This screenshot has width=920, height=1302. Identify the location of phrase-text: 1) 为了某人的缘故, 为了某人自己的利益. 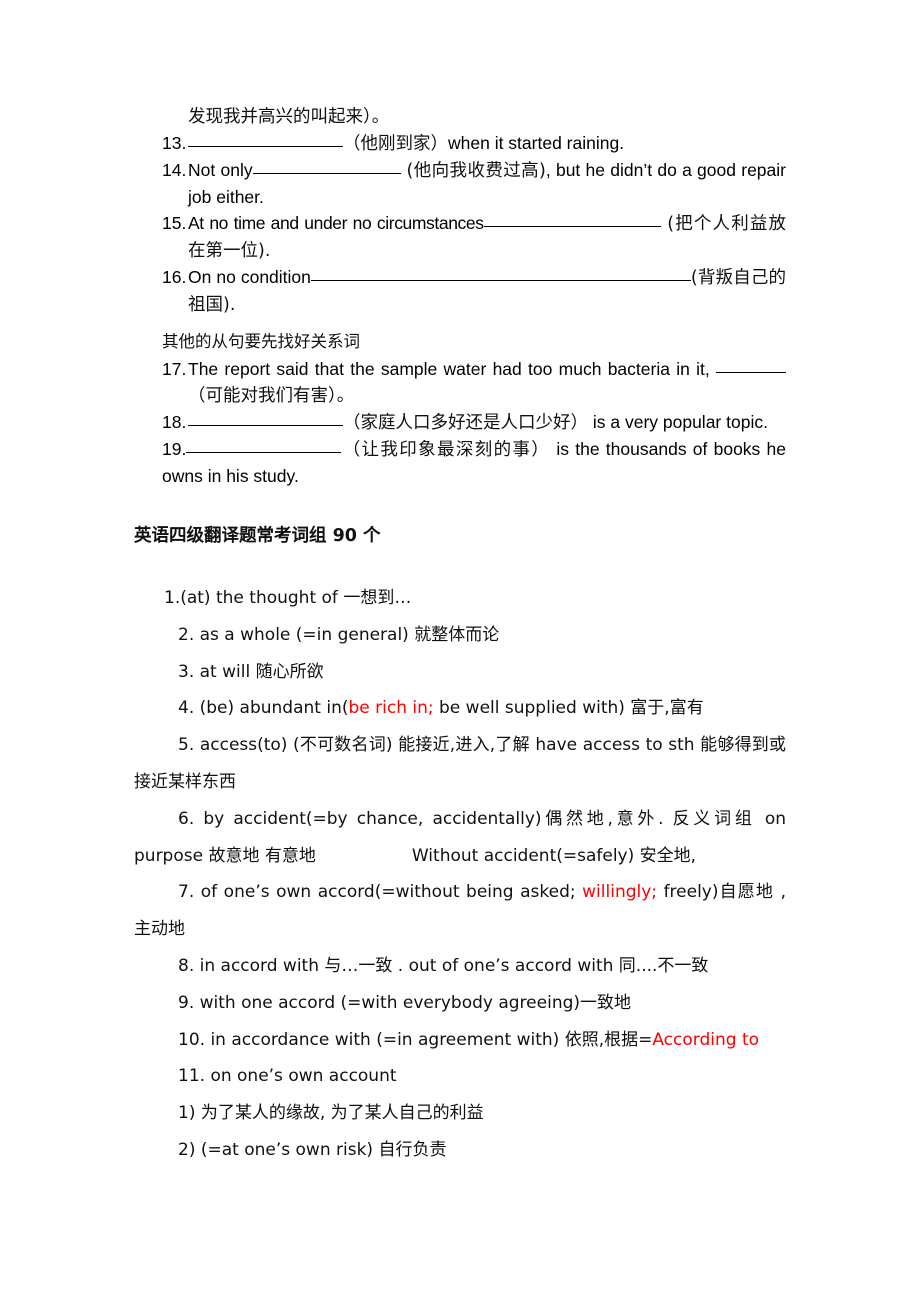
(331, 1113).